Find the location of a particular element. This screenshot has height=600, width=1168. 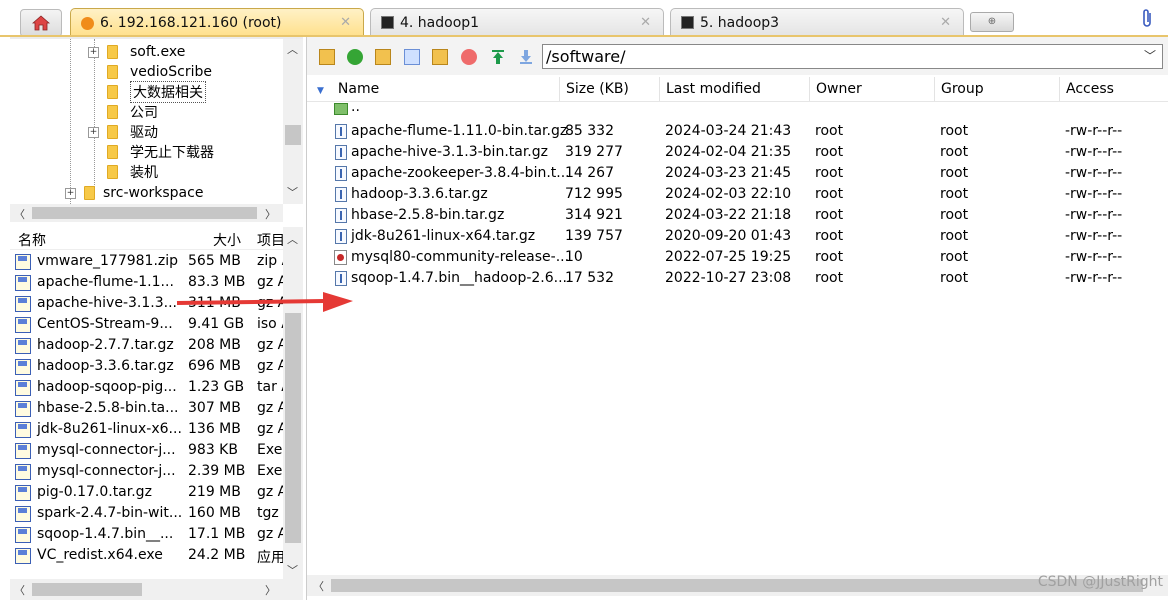

col-owner-header: Owner is located at coordinates (871, 89).